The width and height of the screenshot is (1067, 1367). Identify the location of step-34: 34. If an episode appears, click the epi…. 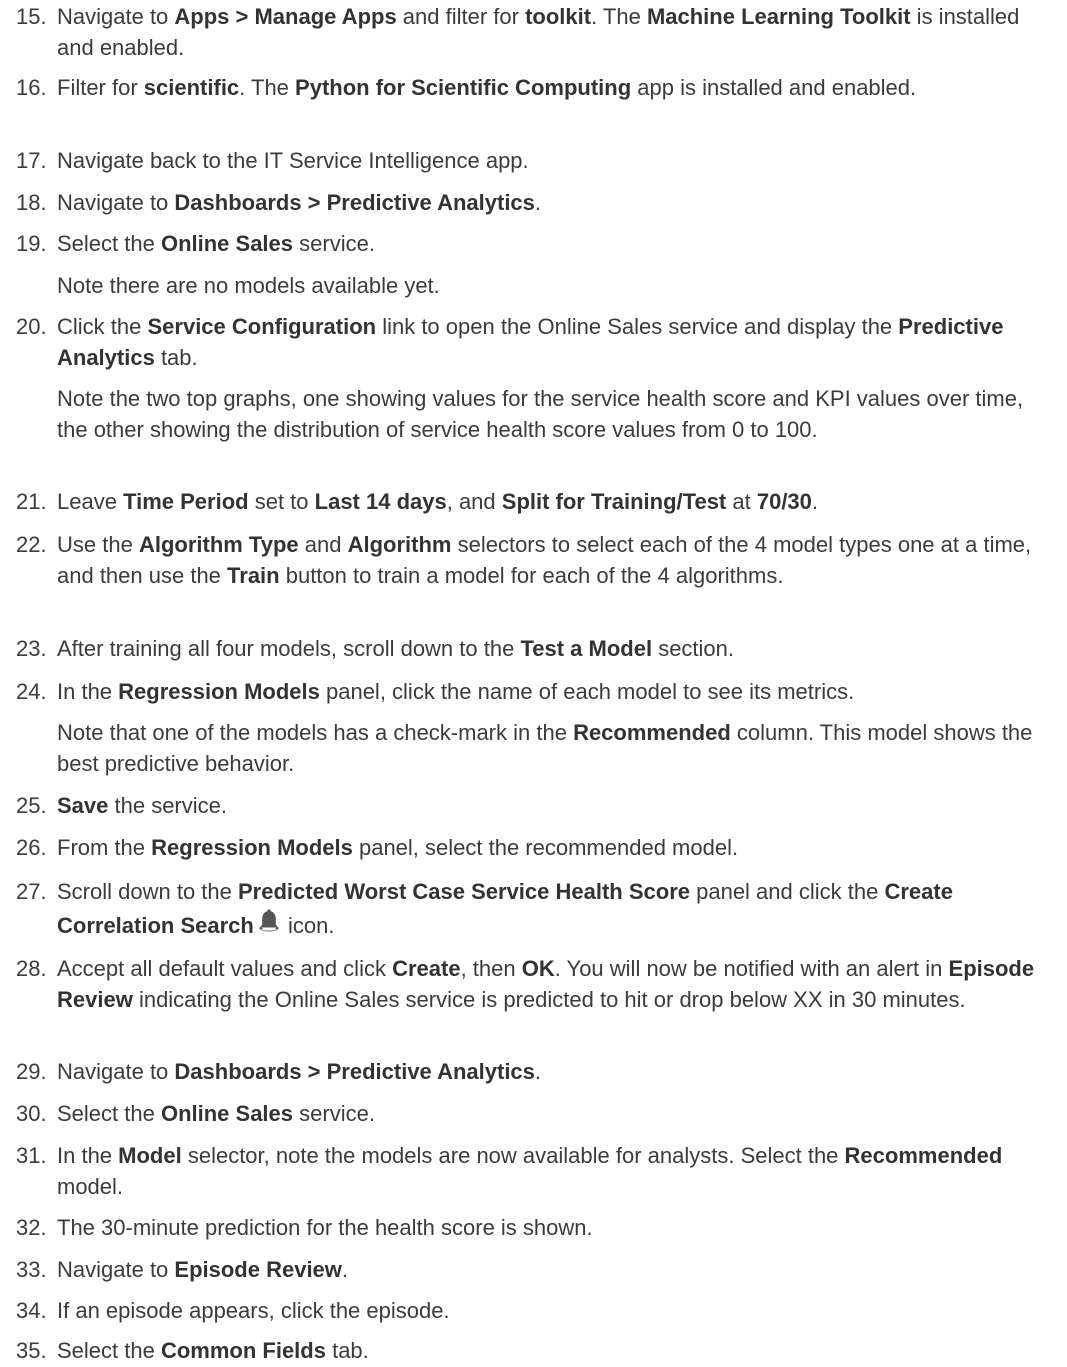
(536, 1311).